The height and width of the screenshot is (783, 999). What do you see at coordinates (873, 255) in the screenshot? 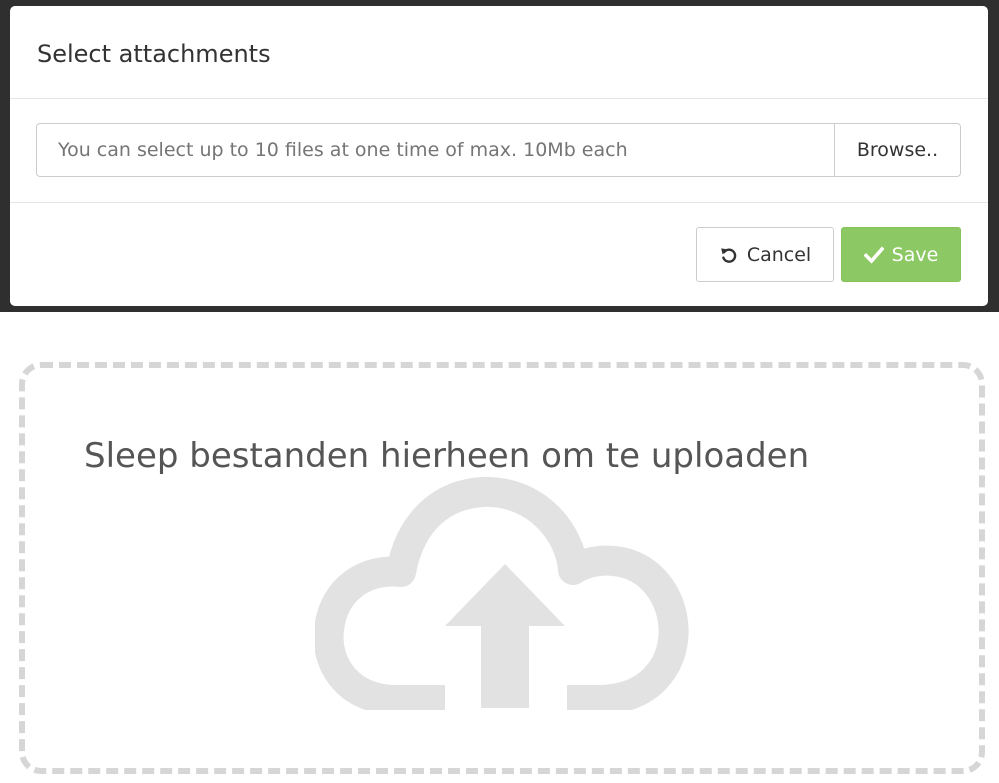
I see `checkmark-icon` at bounding box center [873, 255].